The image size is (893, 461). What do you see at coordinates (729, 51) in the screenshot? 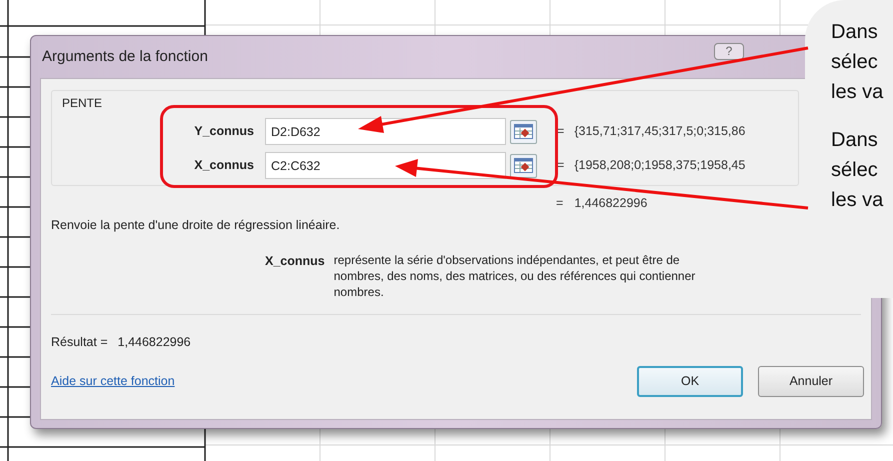
I see `help-button: ?` at bounding box center [729, 51].